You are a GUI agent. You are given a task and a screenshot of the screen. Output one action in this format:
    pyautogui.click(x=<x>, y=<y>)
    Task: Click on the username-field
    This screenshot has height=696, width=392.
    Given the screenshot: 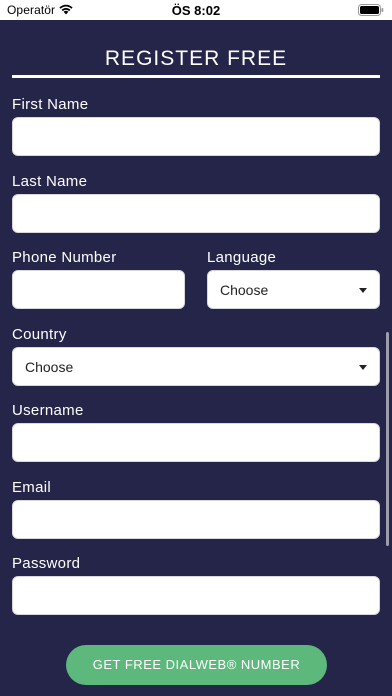 What is the action you would take?
    pyautogui.click(x=196, y=442)
    